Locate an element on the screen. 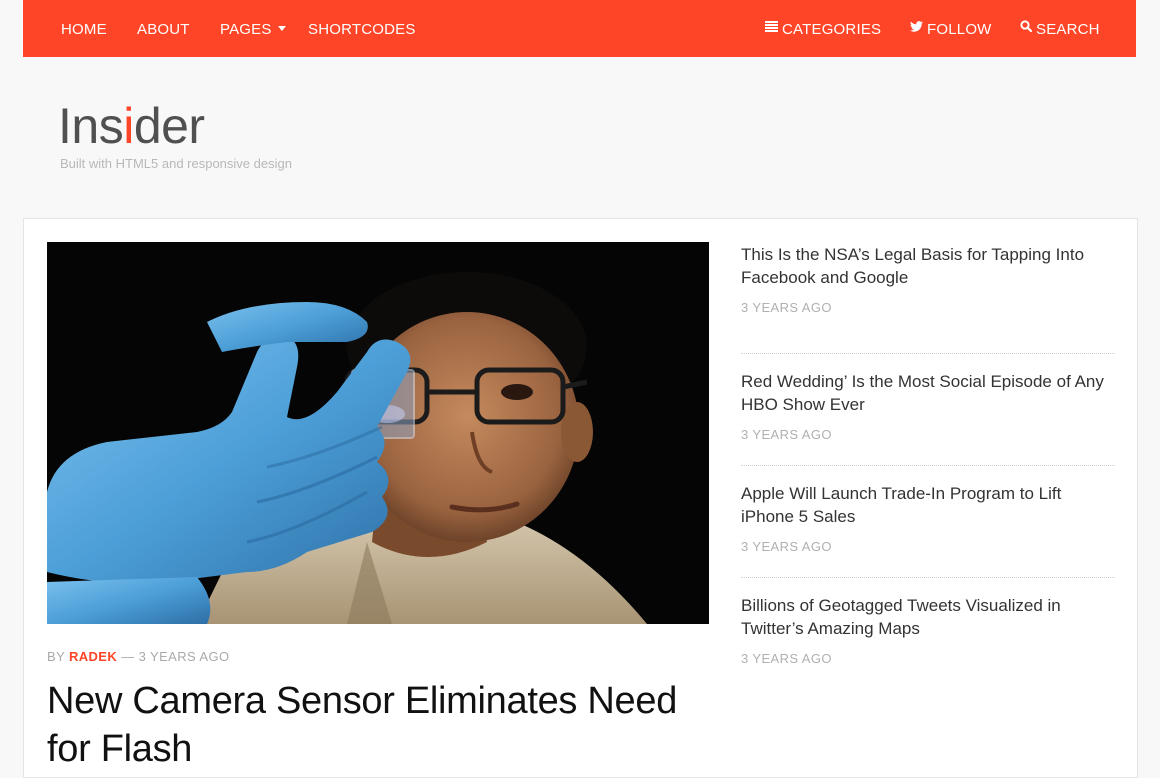  list-icon is located at coordinates (771, 29).